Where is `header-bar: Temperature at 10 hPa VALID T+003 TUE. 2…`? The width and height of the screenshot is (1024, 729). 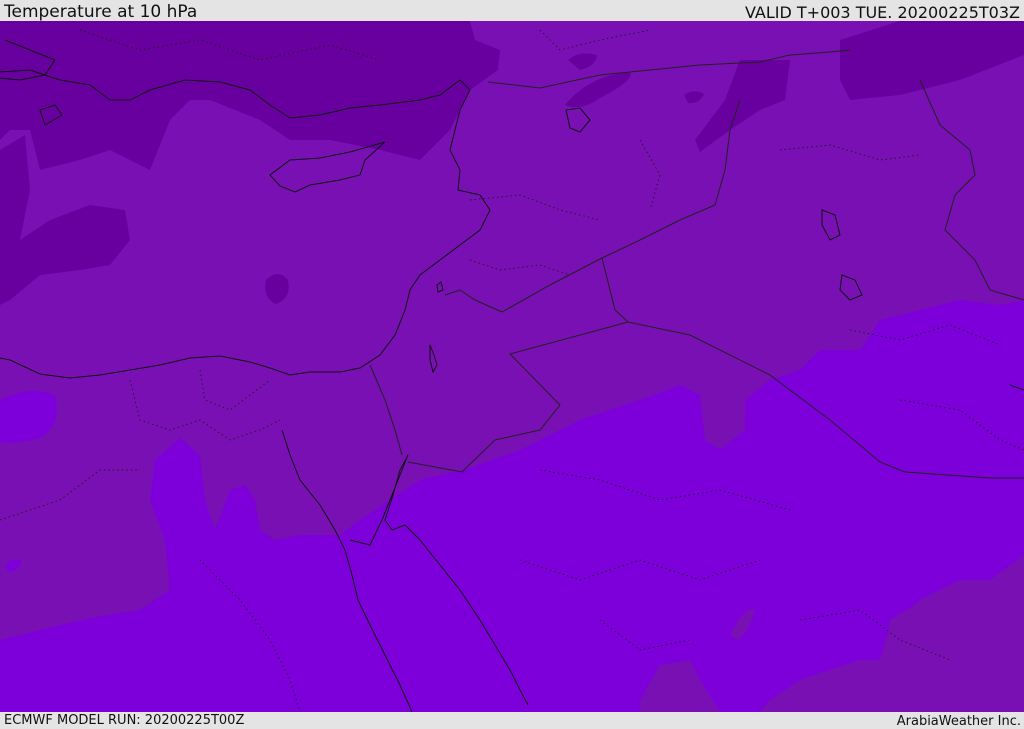 header-bar: Temperature at 10 hPa VALID T+003 TUE. 2… is located at coordinates (512, 11).